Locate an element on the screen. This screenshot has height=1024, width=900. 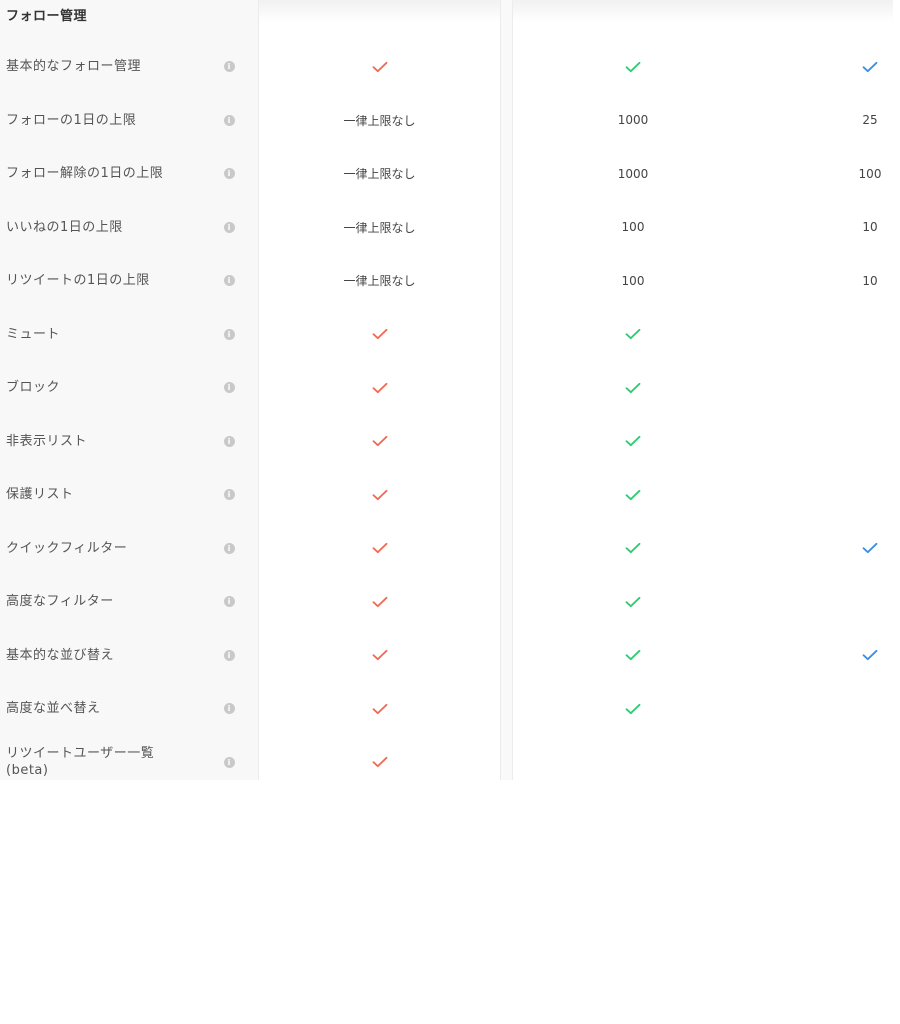
feature-label: リツイートの1日の上限 is located at coordinates (78, 280).